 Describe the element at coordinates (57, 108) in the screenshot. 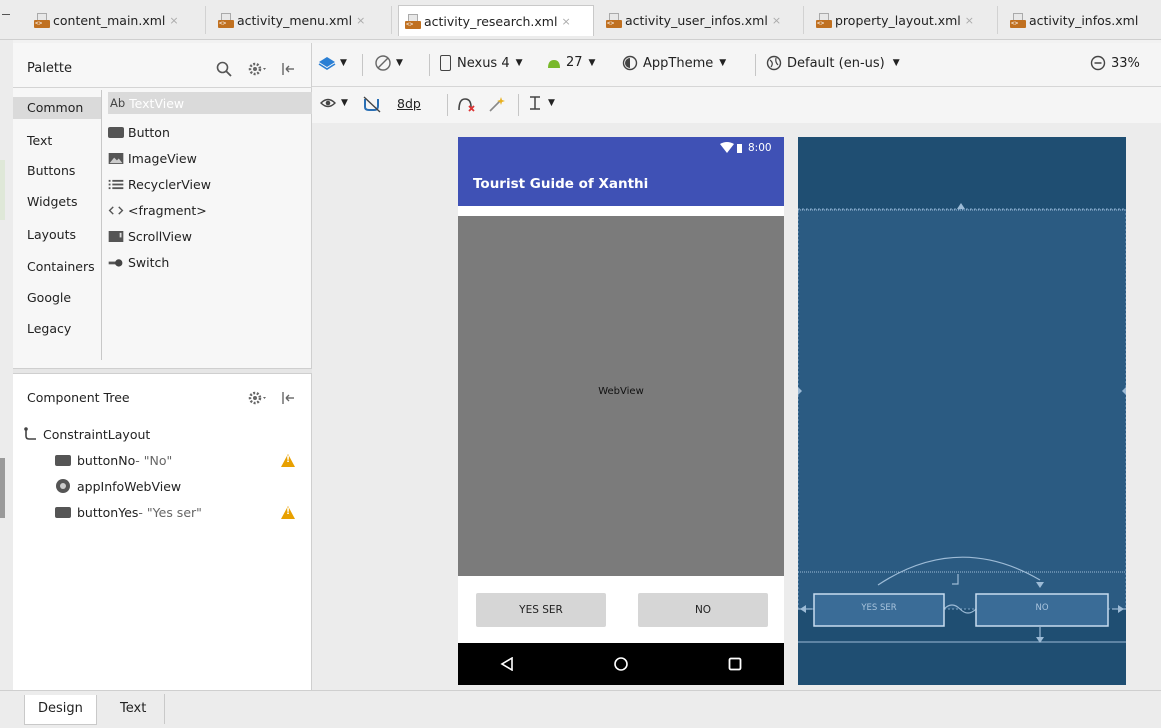

I see `palette-category-common: Common` at that location.